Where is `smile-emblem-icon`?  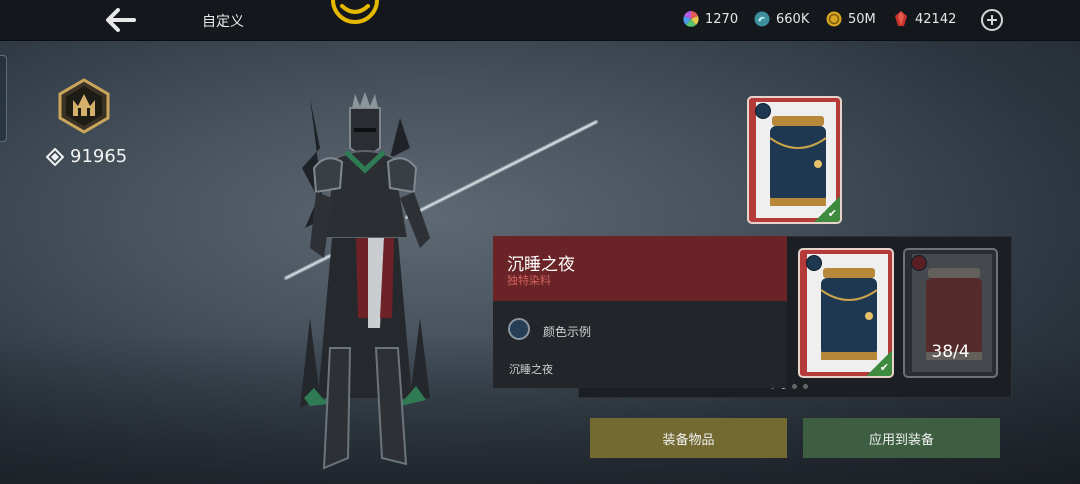 smile-emblem-icon is located at coordinates (355, 12).